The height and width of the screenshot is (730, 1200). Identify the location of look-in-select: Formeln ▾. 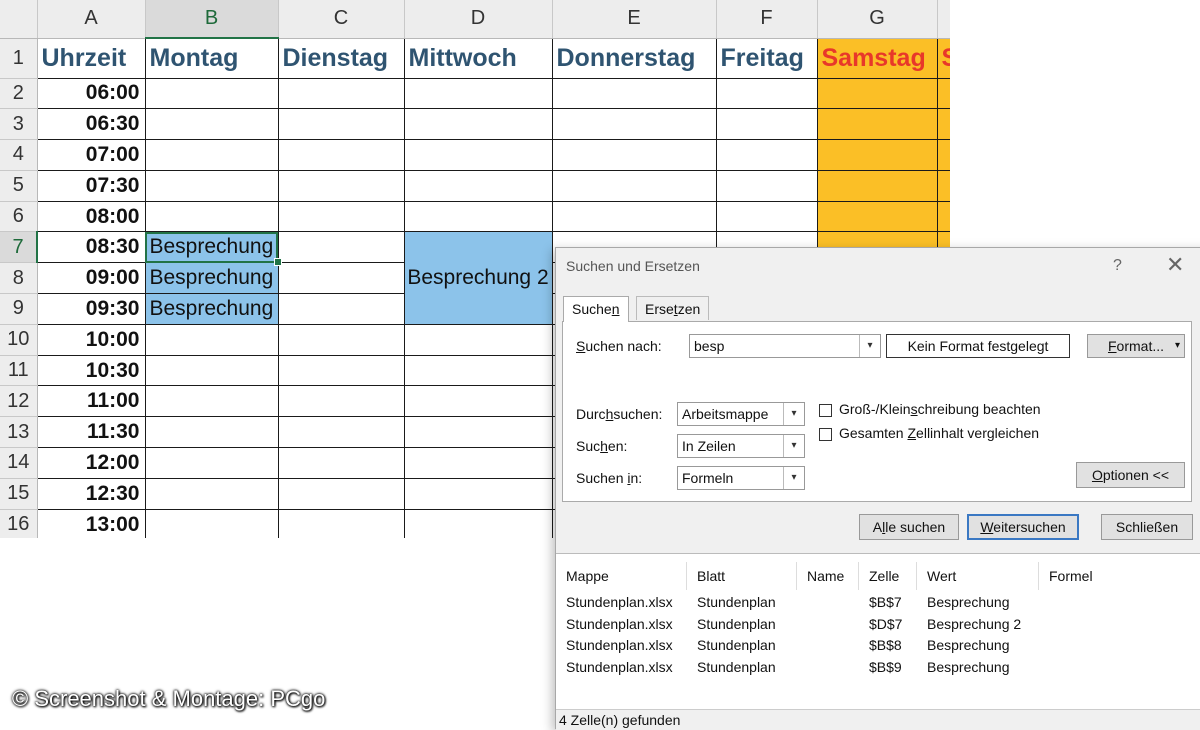
(741, 478).